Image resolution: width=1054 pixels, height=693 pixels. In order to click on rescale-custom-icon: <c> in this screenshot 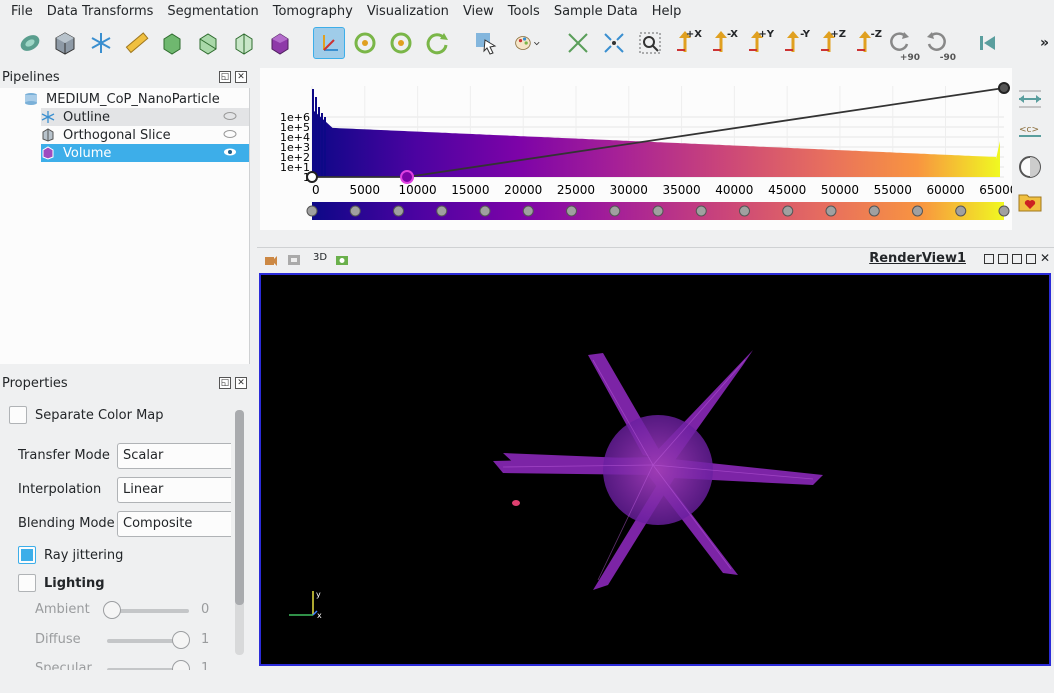, I will do `click(1030, 133)`.